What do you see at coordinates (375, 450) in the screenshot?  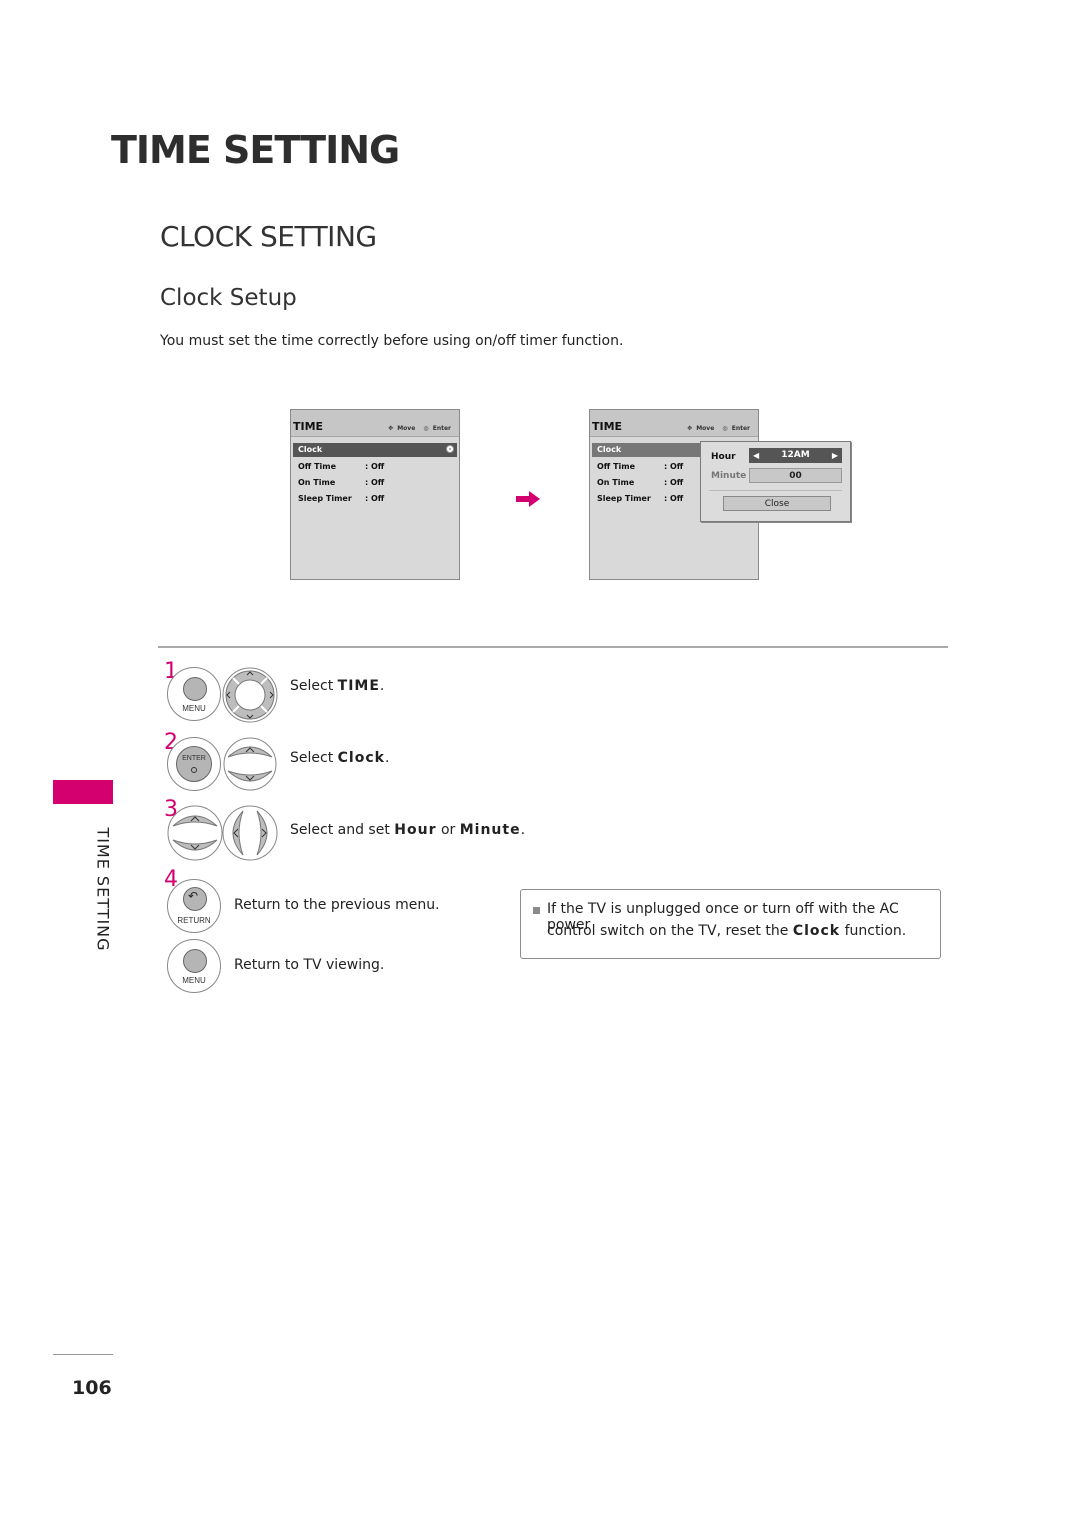 I see `osd-item-clock: Clock` at bounding box center [375, 450].